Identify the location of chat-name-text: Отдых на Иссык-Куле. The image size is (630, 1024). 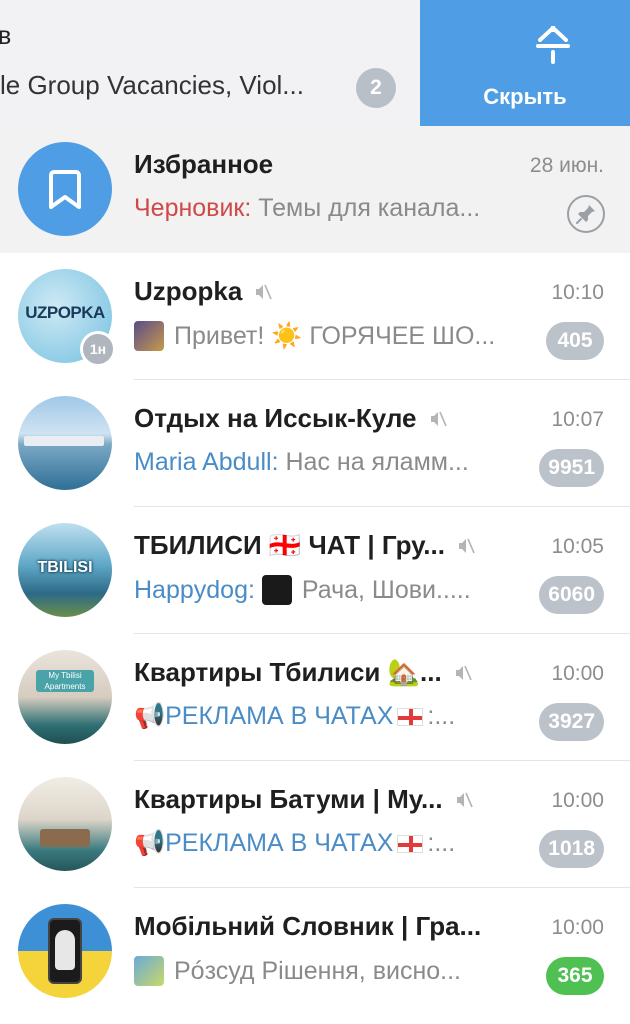
(275, 418).